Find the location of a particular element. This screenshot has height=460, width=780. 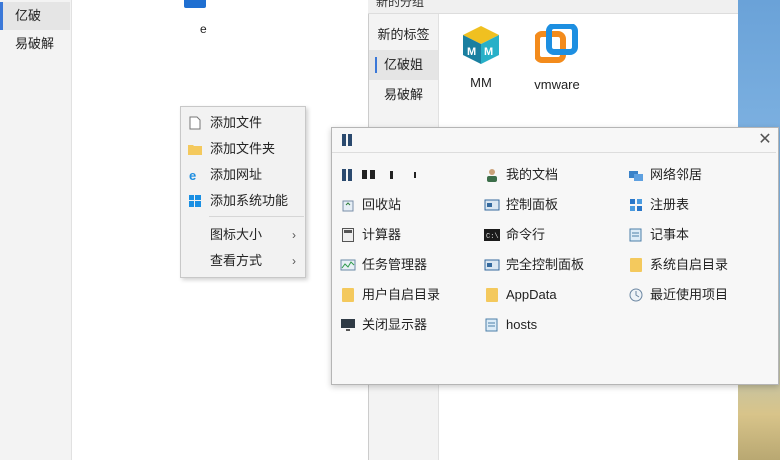

panel-item-appdata: AppData is located at coordinates (520, 295).